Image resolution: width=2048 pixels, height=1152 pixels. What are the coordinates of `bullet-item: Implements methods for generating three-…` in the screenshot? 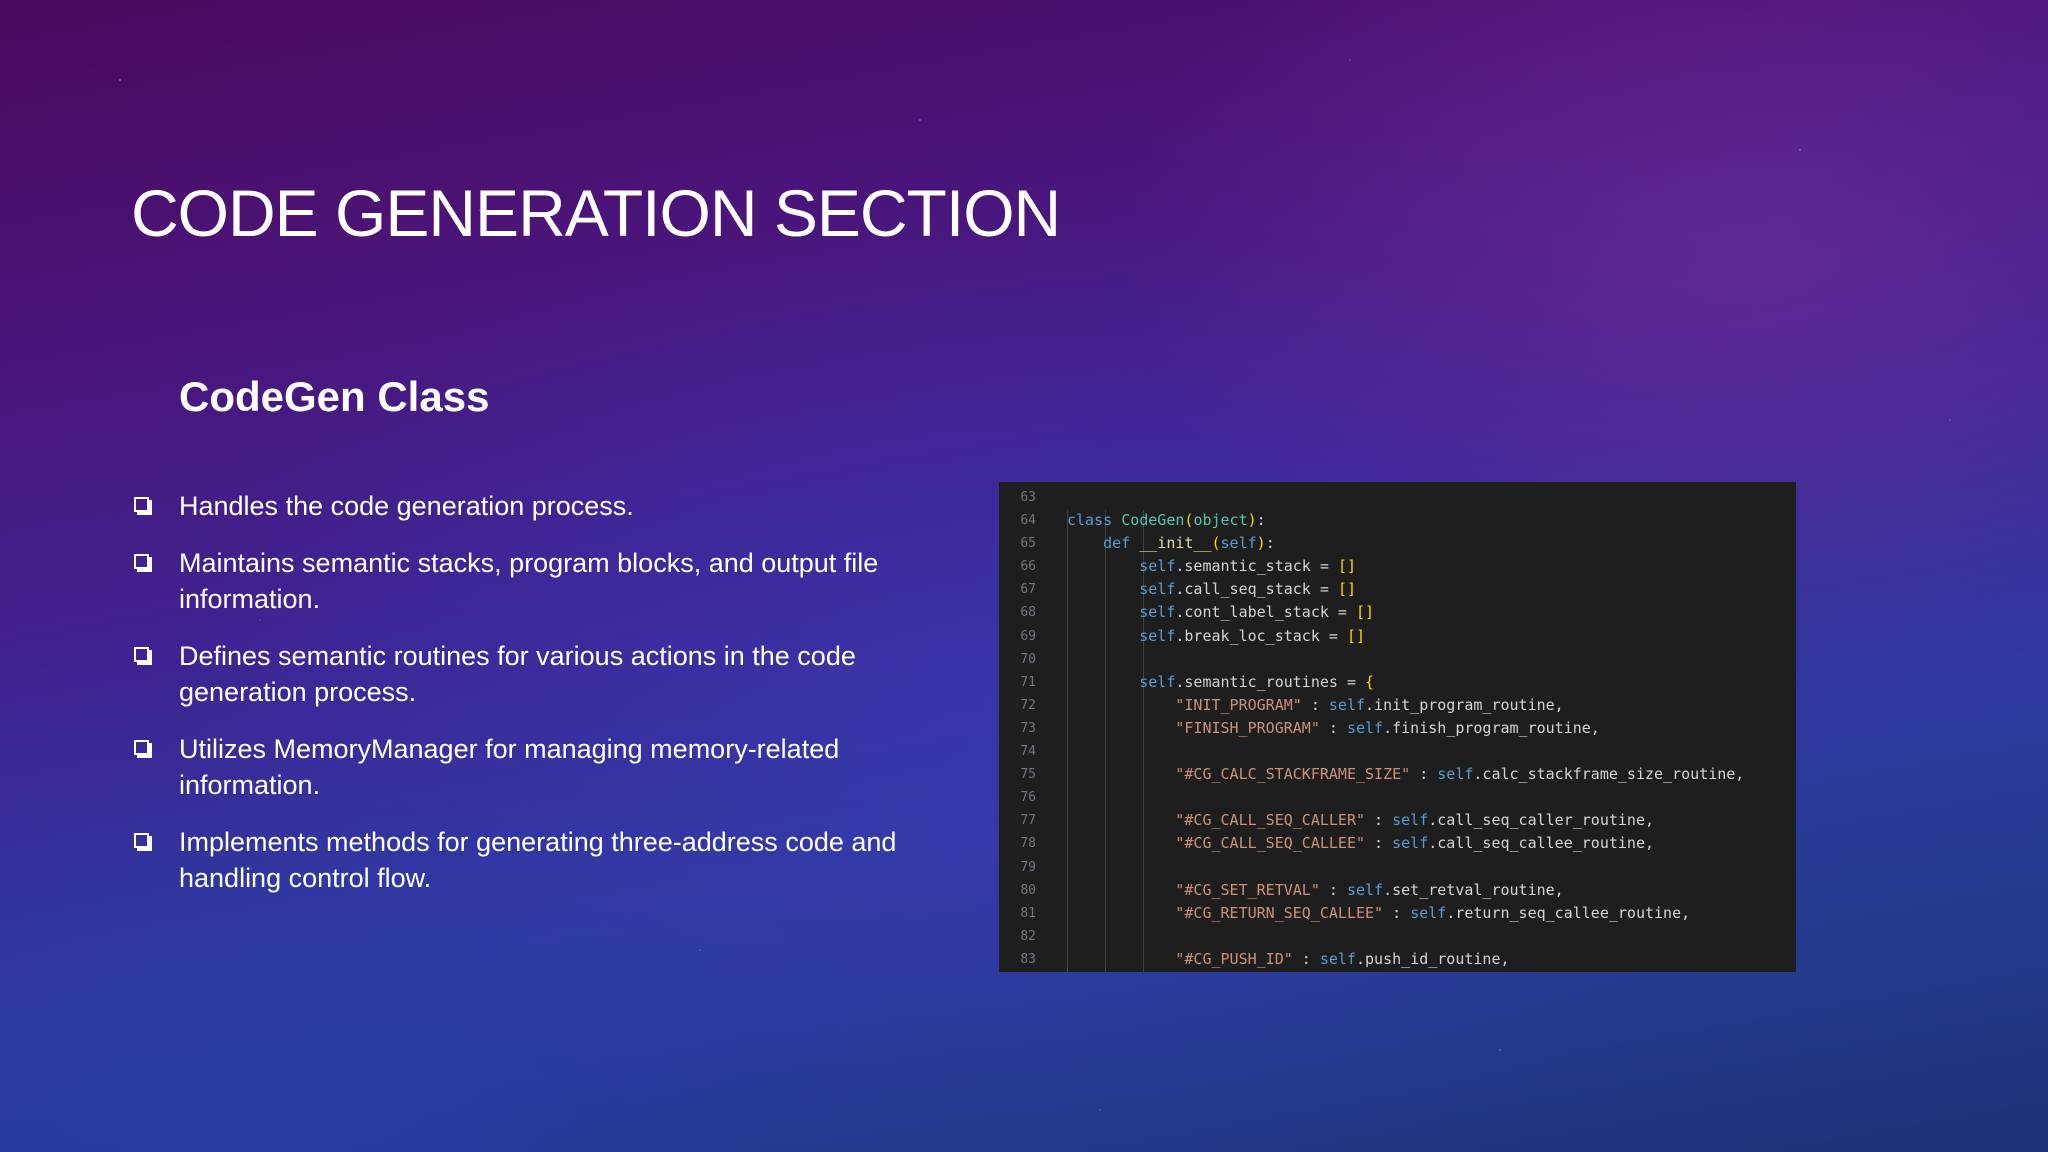 It's located at (531, 860).